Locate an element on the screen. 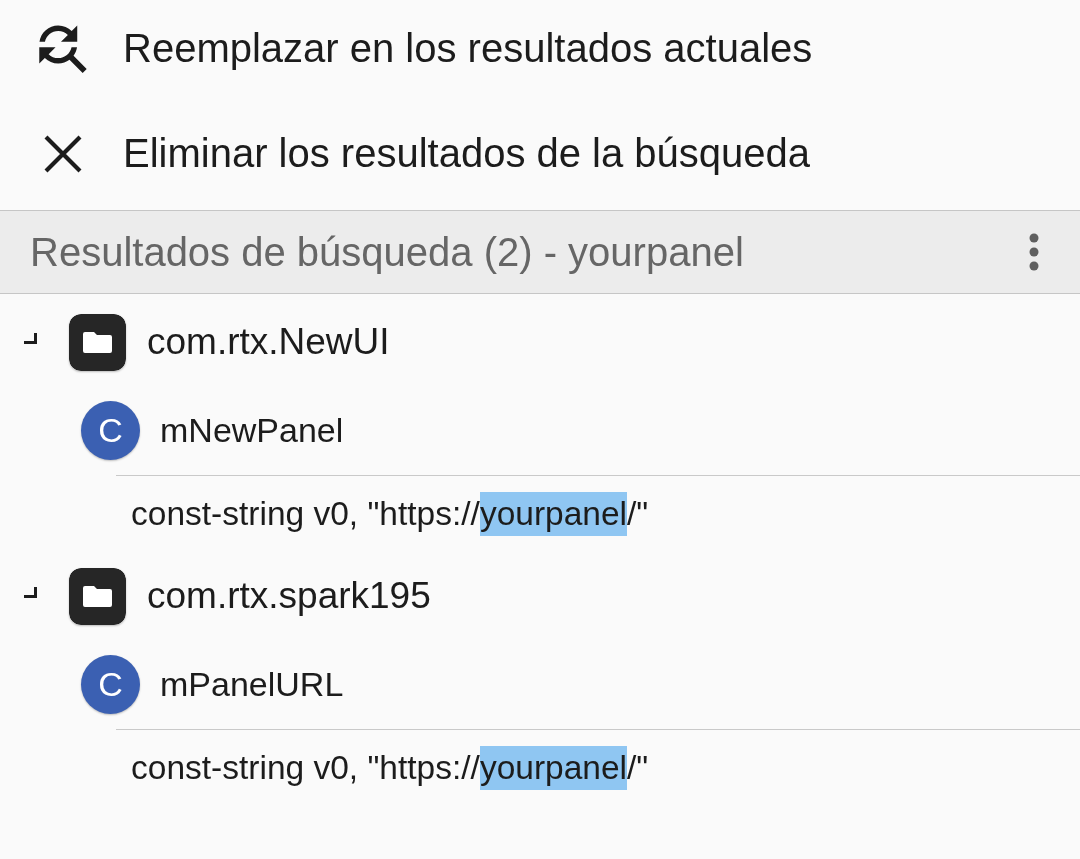 The width and height of the screenshot is (1080, 859). class-name: mNewPanel is located at coordinates (252, 430).